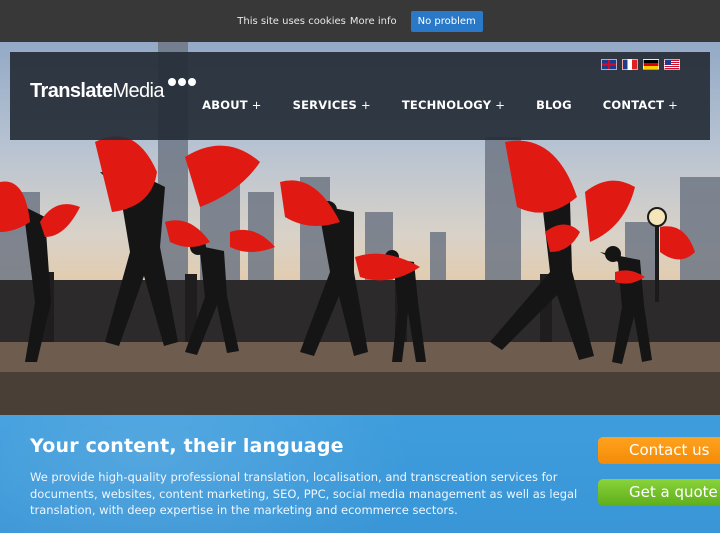 This screenshot has height=540, width=720. I want to click on logo-text: TranslateMedia, so click(97, 91).